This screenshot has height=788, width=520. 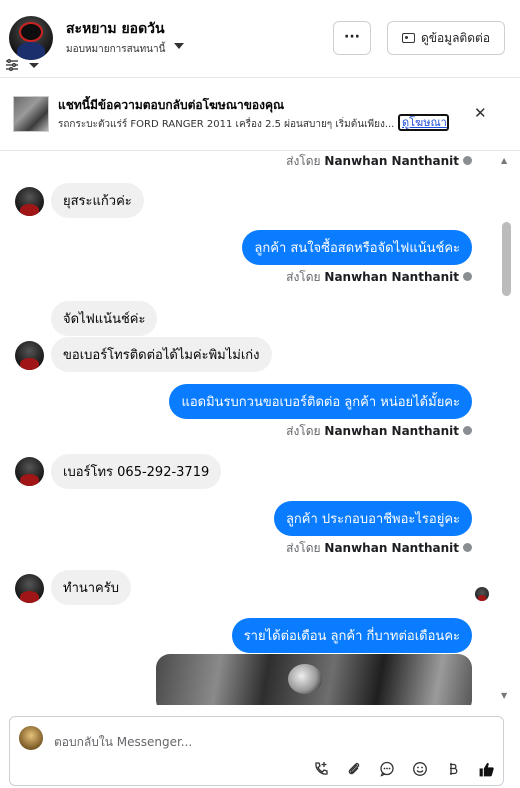 I want to click on close-banner-icon: ✕, so click(x=480, y=113).